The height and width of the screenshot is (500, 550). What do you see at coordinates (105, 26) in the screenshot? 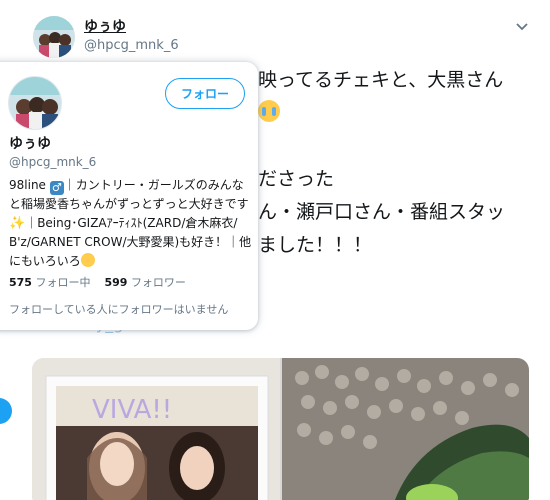
I see `tweet-author-name: ゆぅゆ` at bounding box center [105, 26].